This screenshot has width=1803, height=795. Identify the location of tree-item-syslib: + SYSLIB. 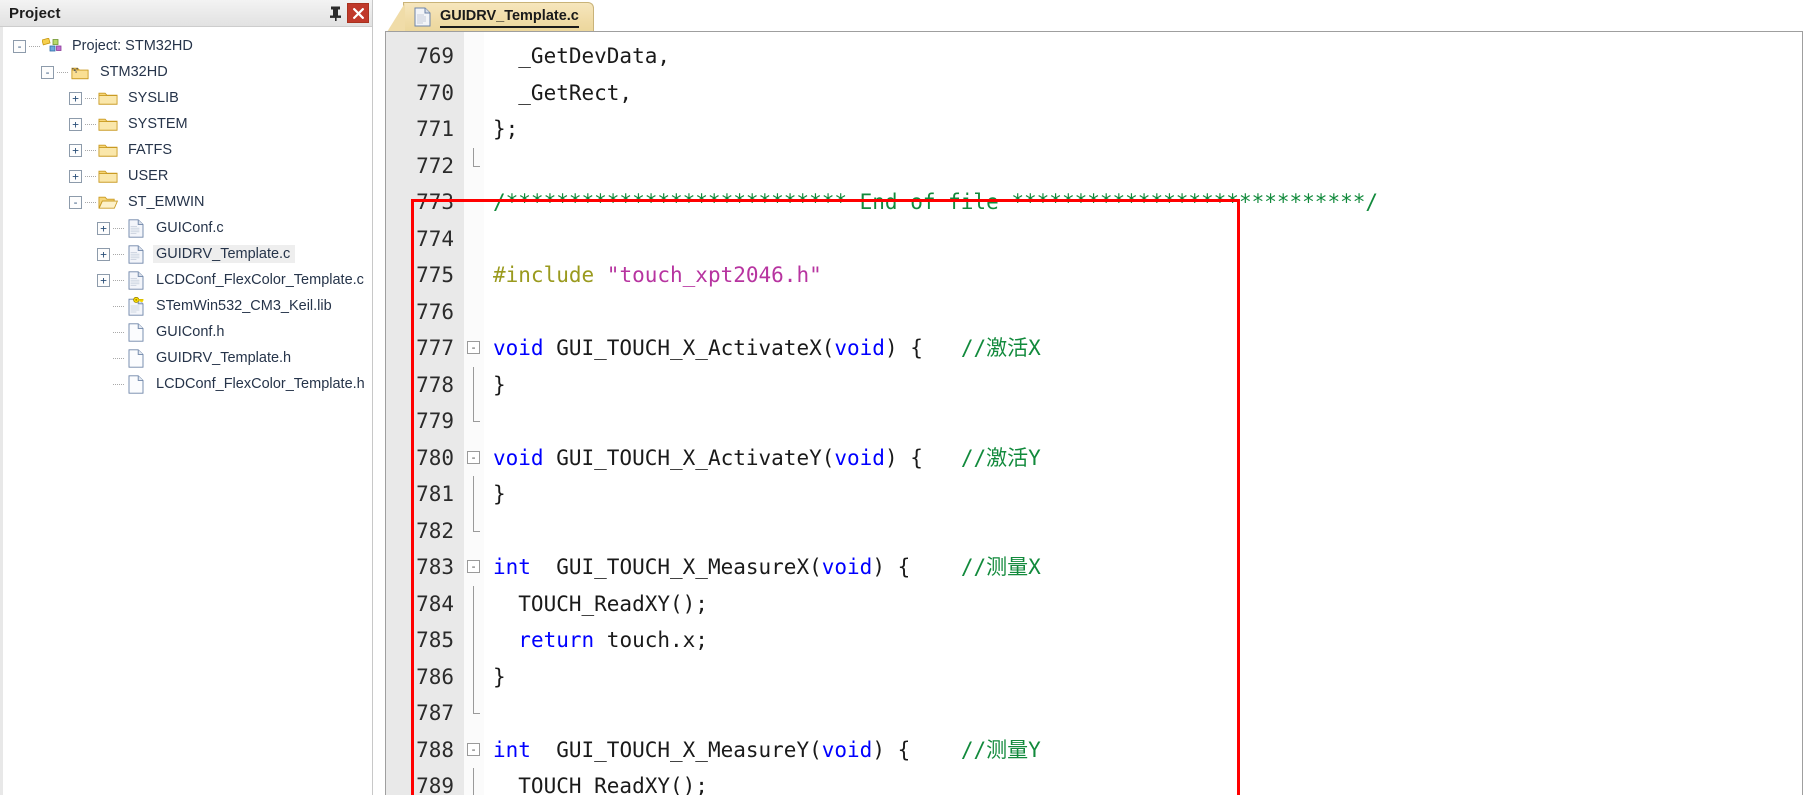
(187, 98).